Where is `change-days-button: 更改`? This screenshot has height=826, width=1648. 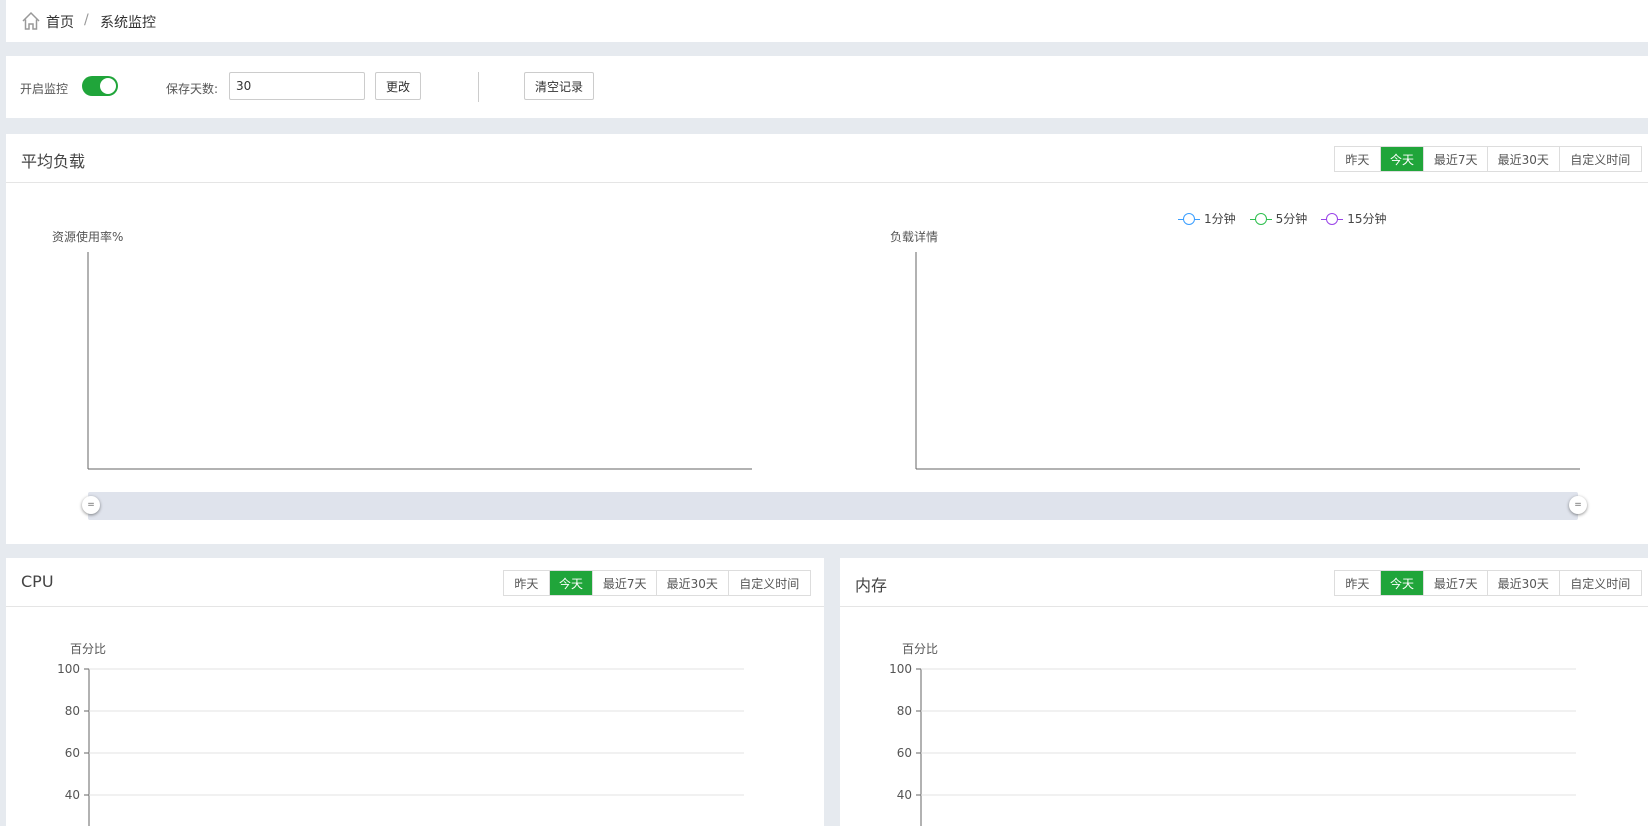
change-days-button: 更改 is located at coordinates (398, 86).